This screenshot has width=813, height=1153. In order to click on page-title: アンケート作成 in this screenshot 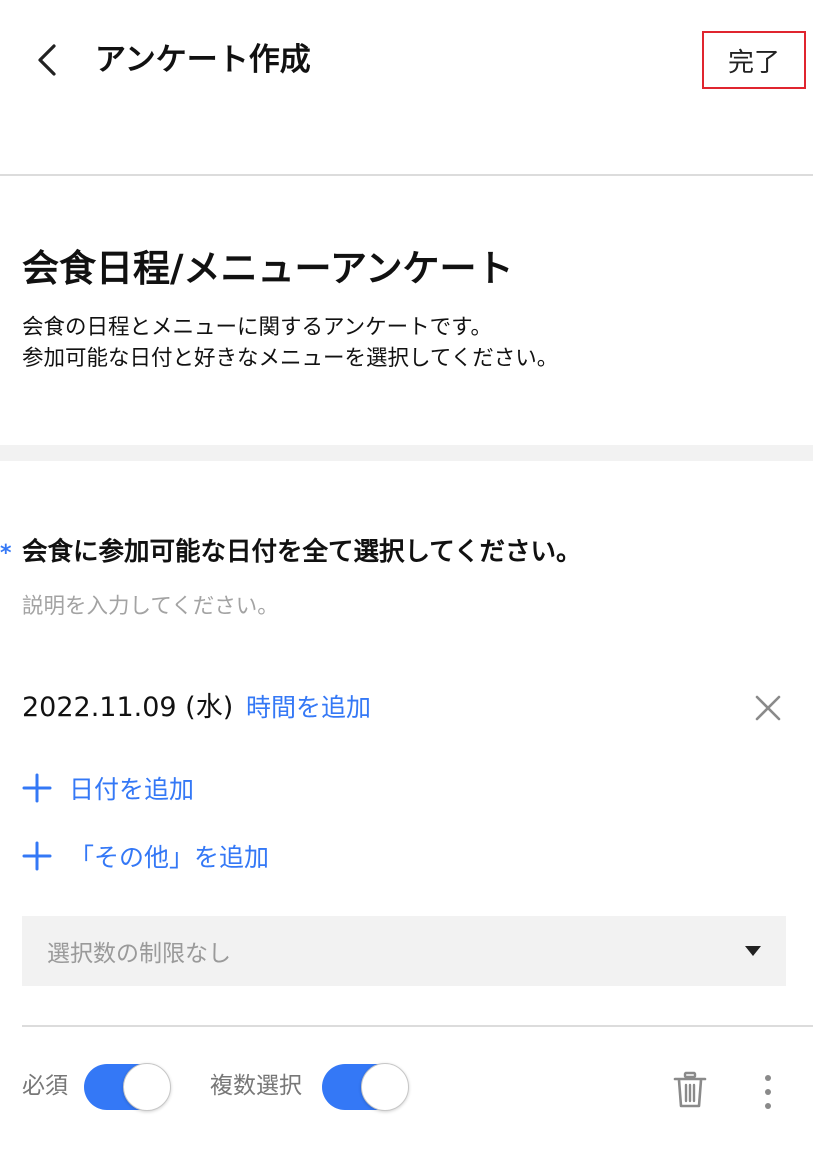, I will do `click(203, 60)`.